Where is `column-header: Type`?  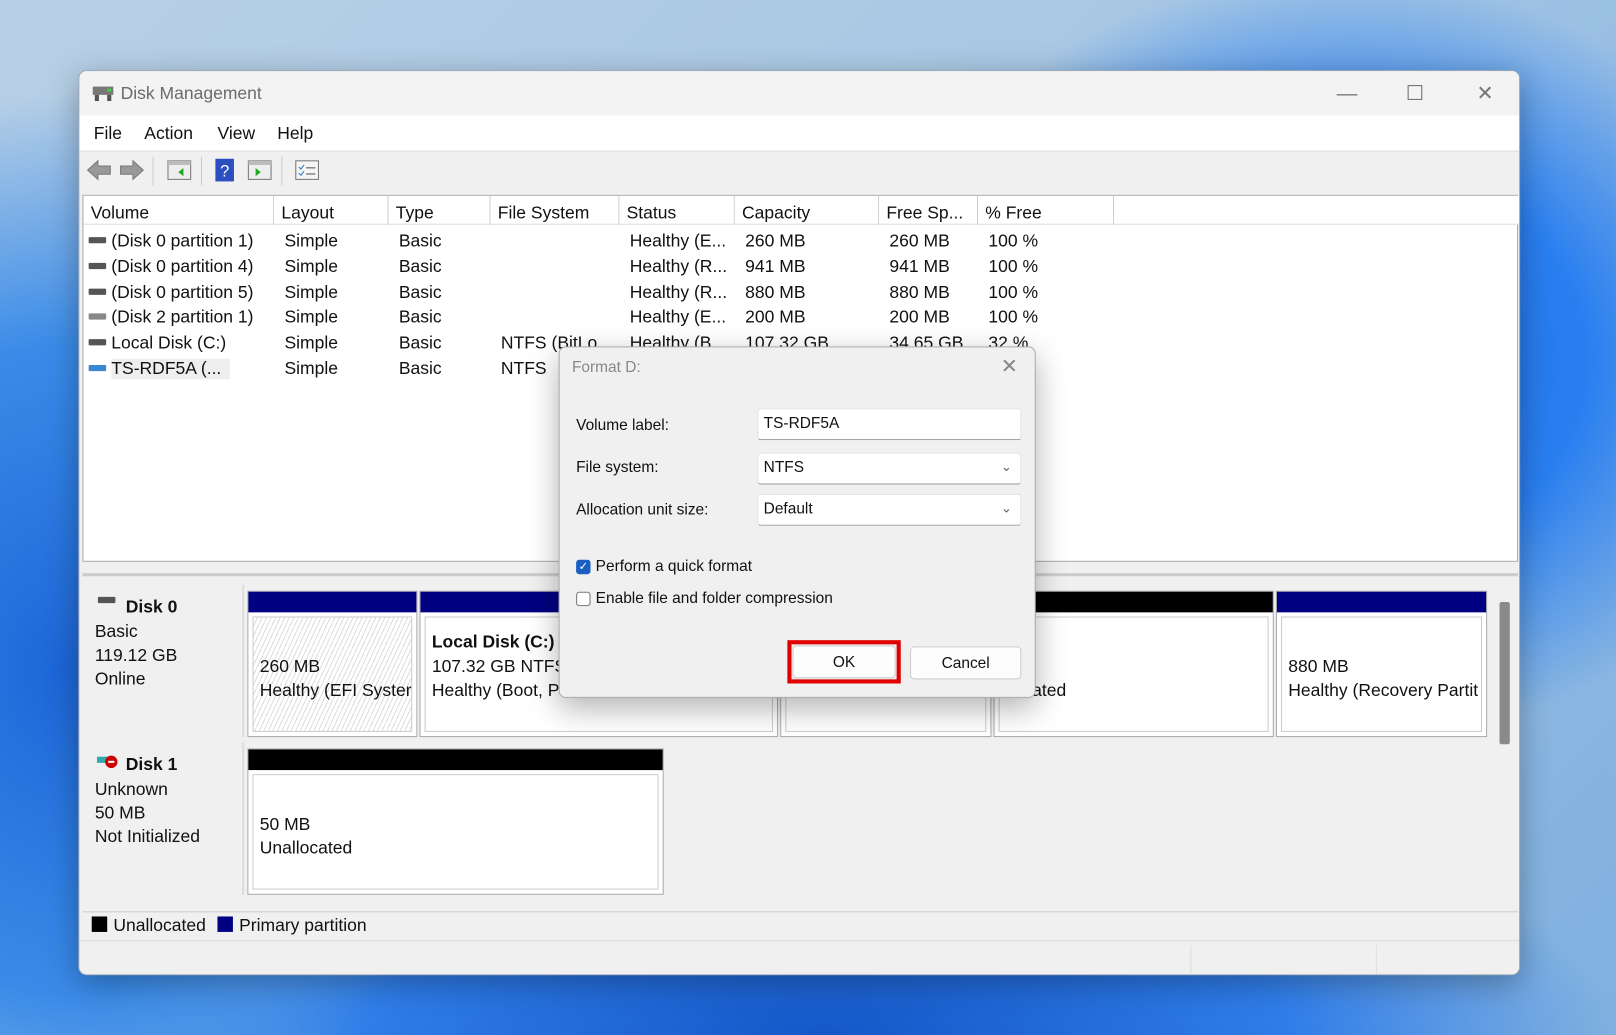 column-header: Type is located at coordinates (439, 210).